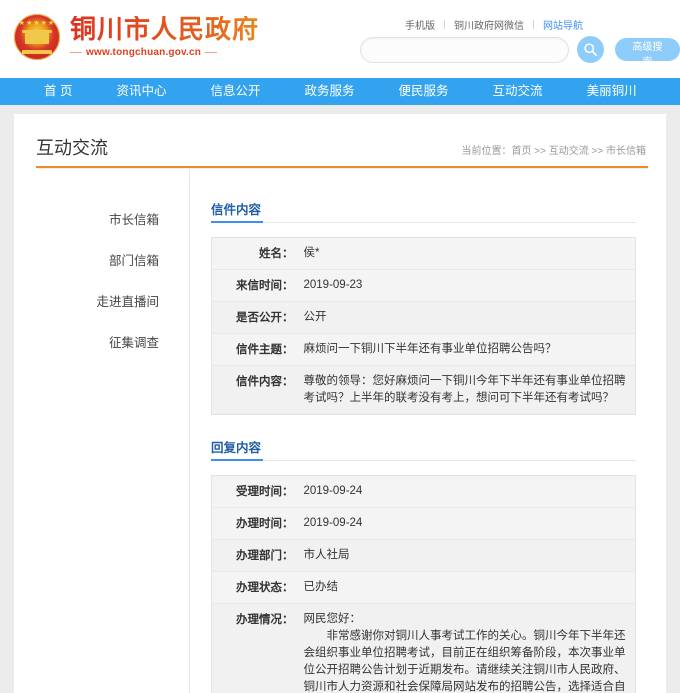 This screenshot has width=680, height=693. Describe the element at coordinates (58, 91) in the screenshot. I see `nav-item-home: 首 页` at that location.